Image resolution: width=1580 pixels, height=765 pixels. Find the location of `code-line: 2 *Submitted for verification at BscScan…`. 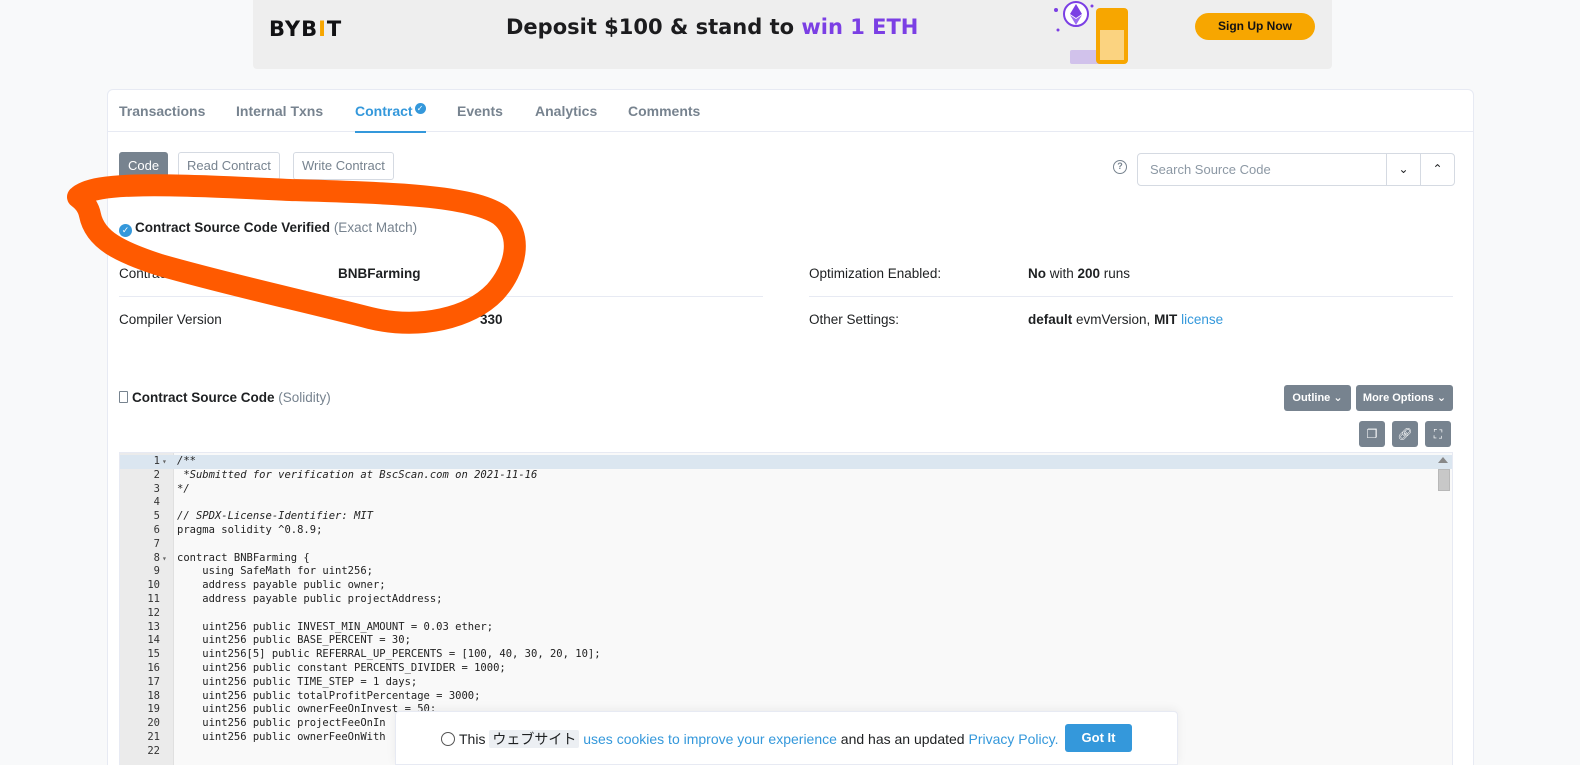

code-line: 2 *Submitted for verification at BscScan… is located at coordinates (786, 476).